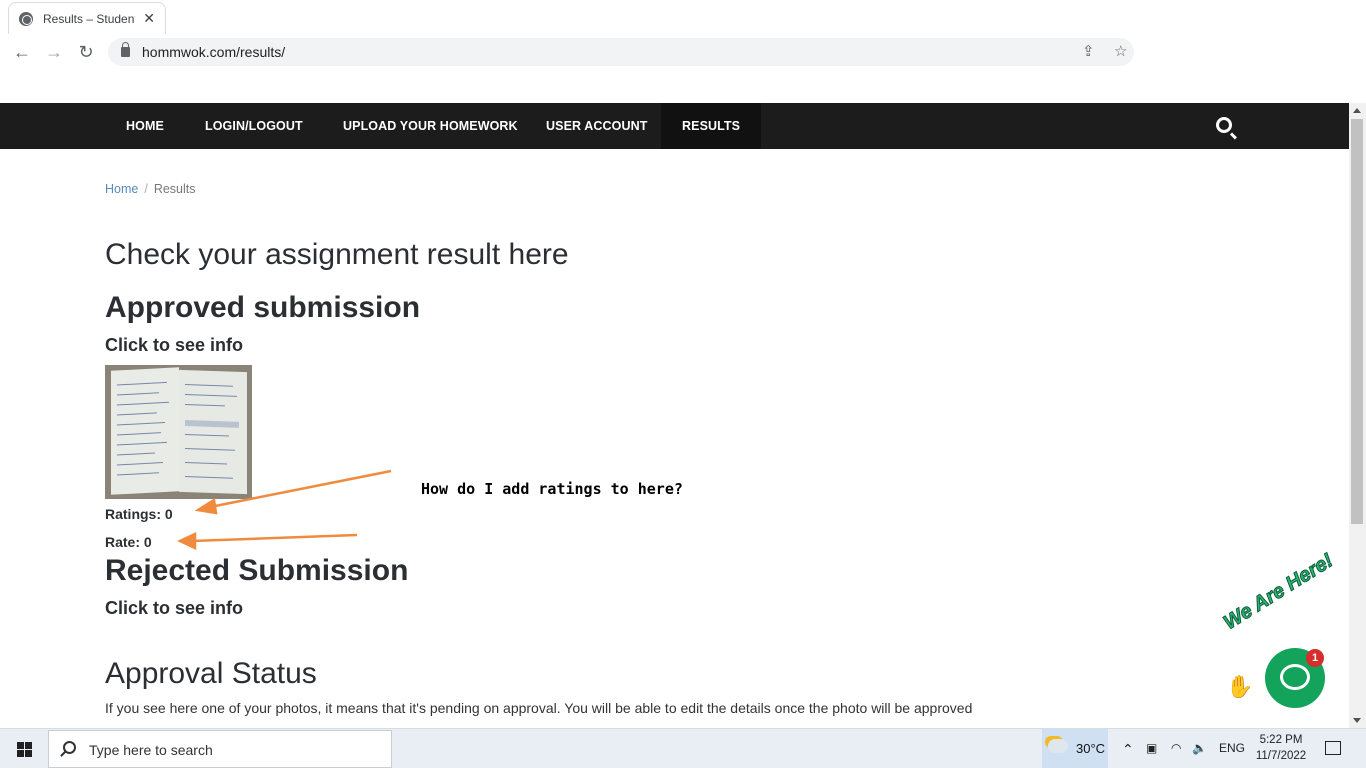 This screenshot has width=1366, height=768. What do you see at coordinates (1281, 756) in the screenshot?
I see `clock-date: 11/7/2022` at bounding box center [1281, 756].